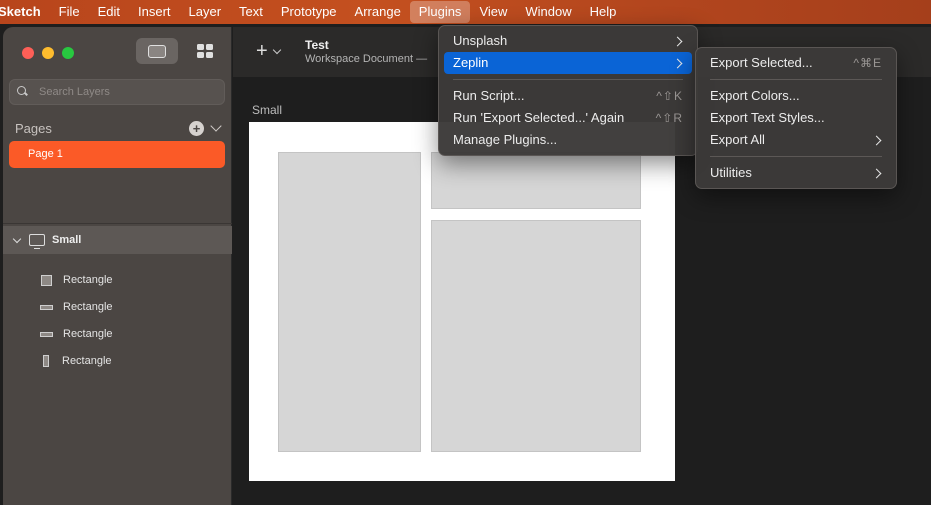 The image size is (931, 505). What do you see at coordinates (669, 118) in the screenshot?
I see `menu-item-shortcut: ^⇧R` at bounding box center [669, 118].